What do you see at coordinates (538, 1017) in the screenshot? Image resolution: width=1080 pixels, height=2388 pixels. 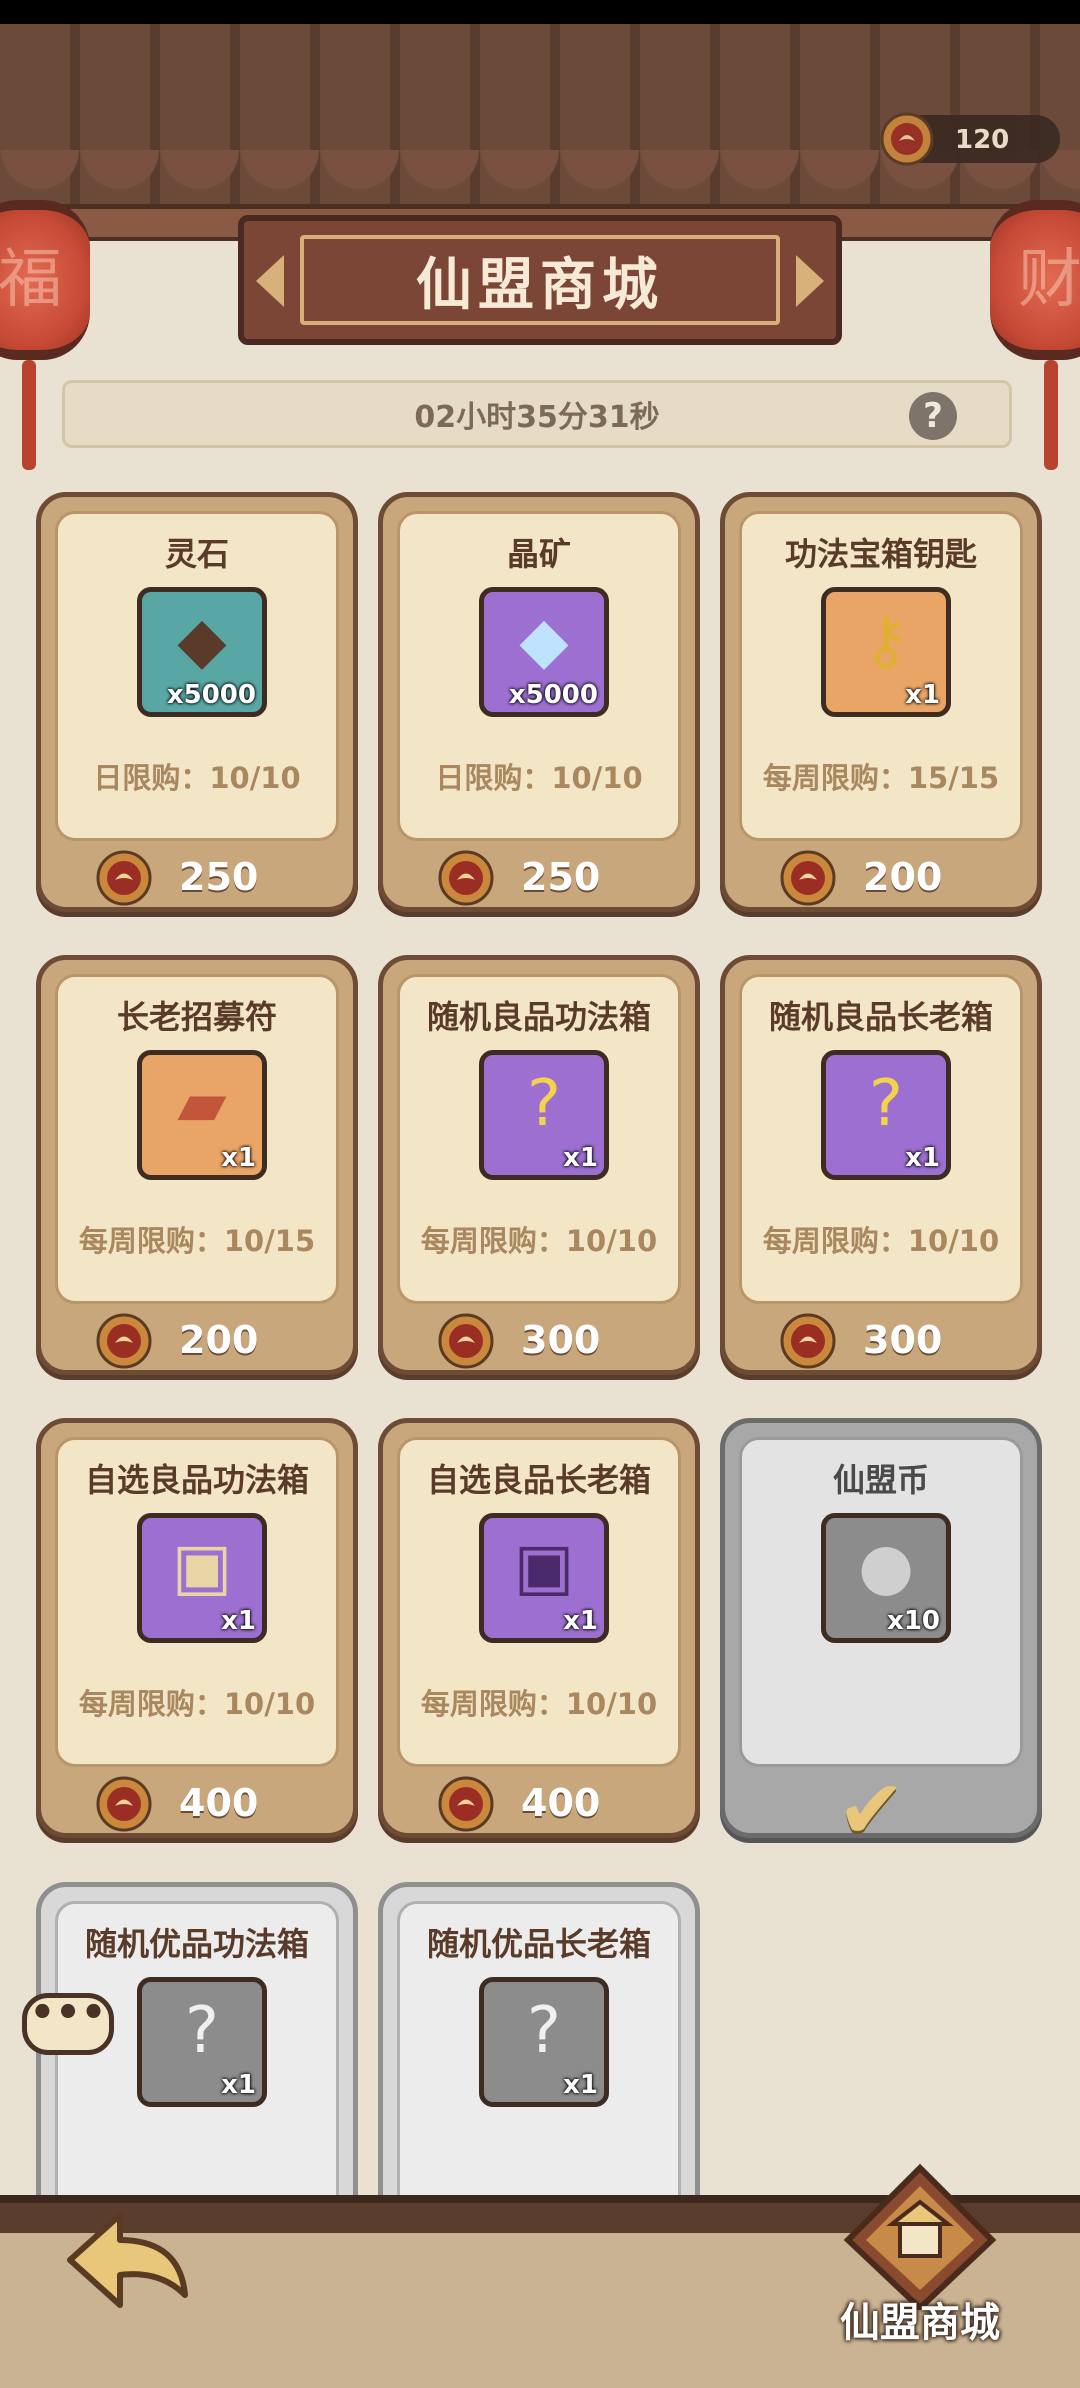 I see `item-name: 随机良品功法箱` at bounding box center [538, 1017].